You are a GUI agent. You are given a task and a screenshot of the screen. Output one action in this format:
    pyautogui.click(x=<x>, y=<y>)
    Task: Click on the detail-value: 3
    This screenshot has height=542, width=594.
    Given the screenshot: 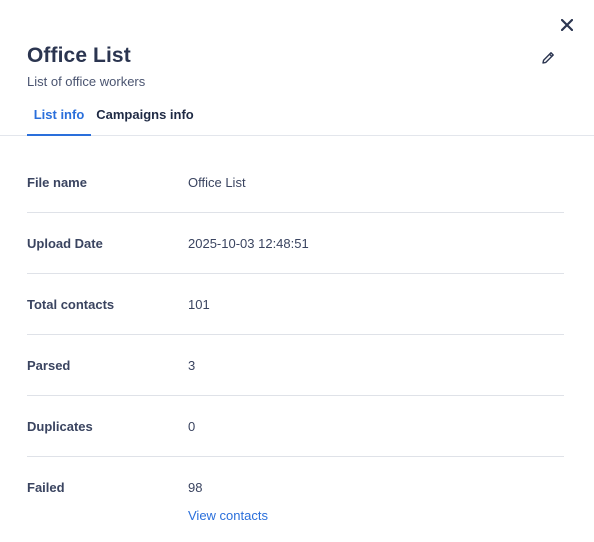 What is the action you would take?
    pyautogui.click(x=192, y=365)
    